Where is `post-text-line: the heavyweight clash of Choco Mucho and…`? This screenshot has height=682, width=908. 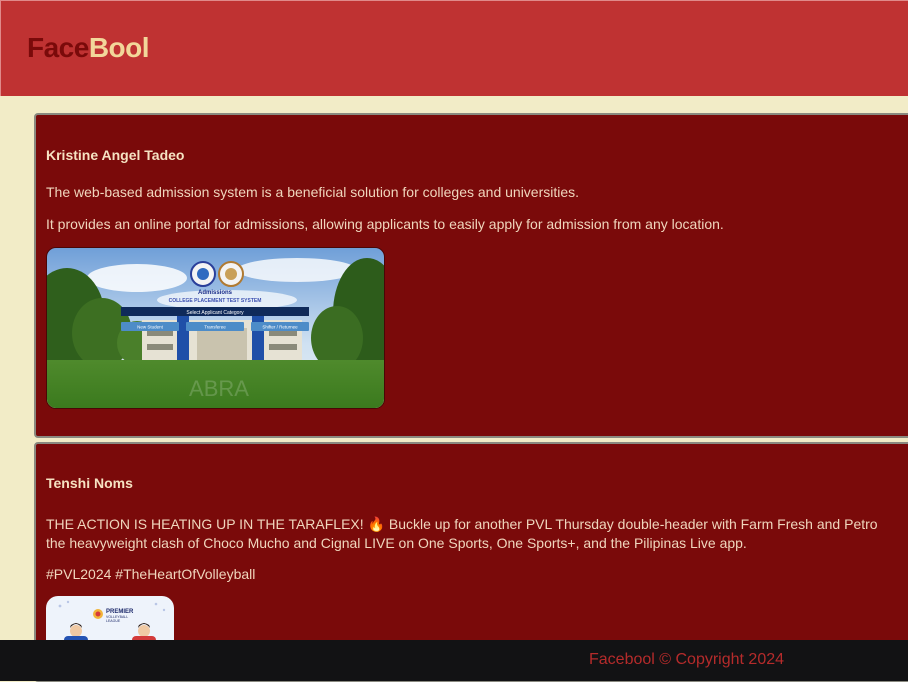 post-text-line: the heavyweight clash of Choco Mucho and… is located at coordinates (396, 543).